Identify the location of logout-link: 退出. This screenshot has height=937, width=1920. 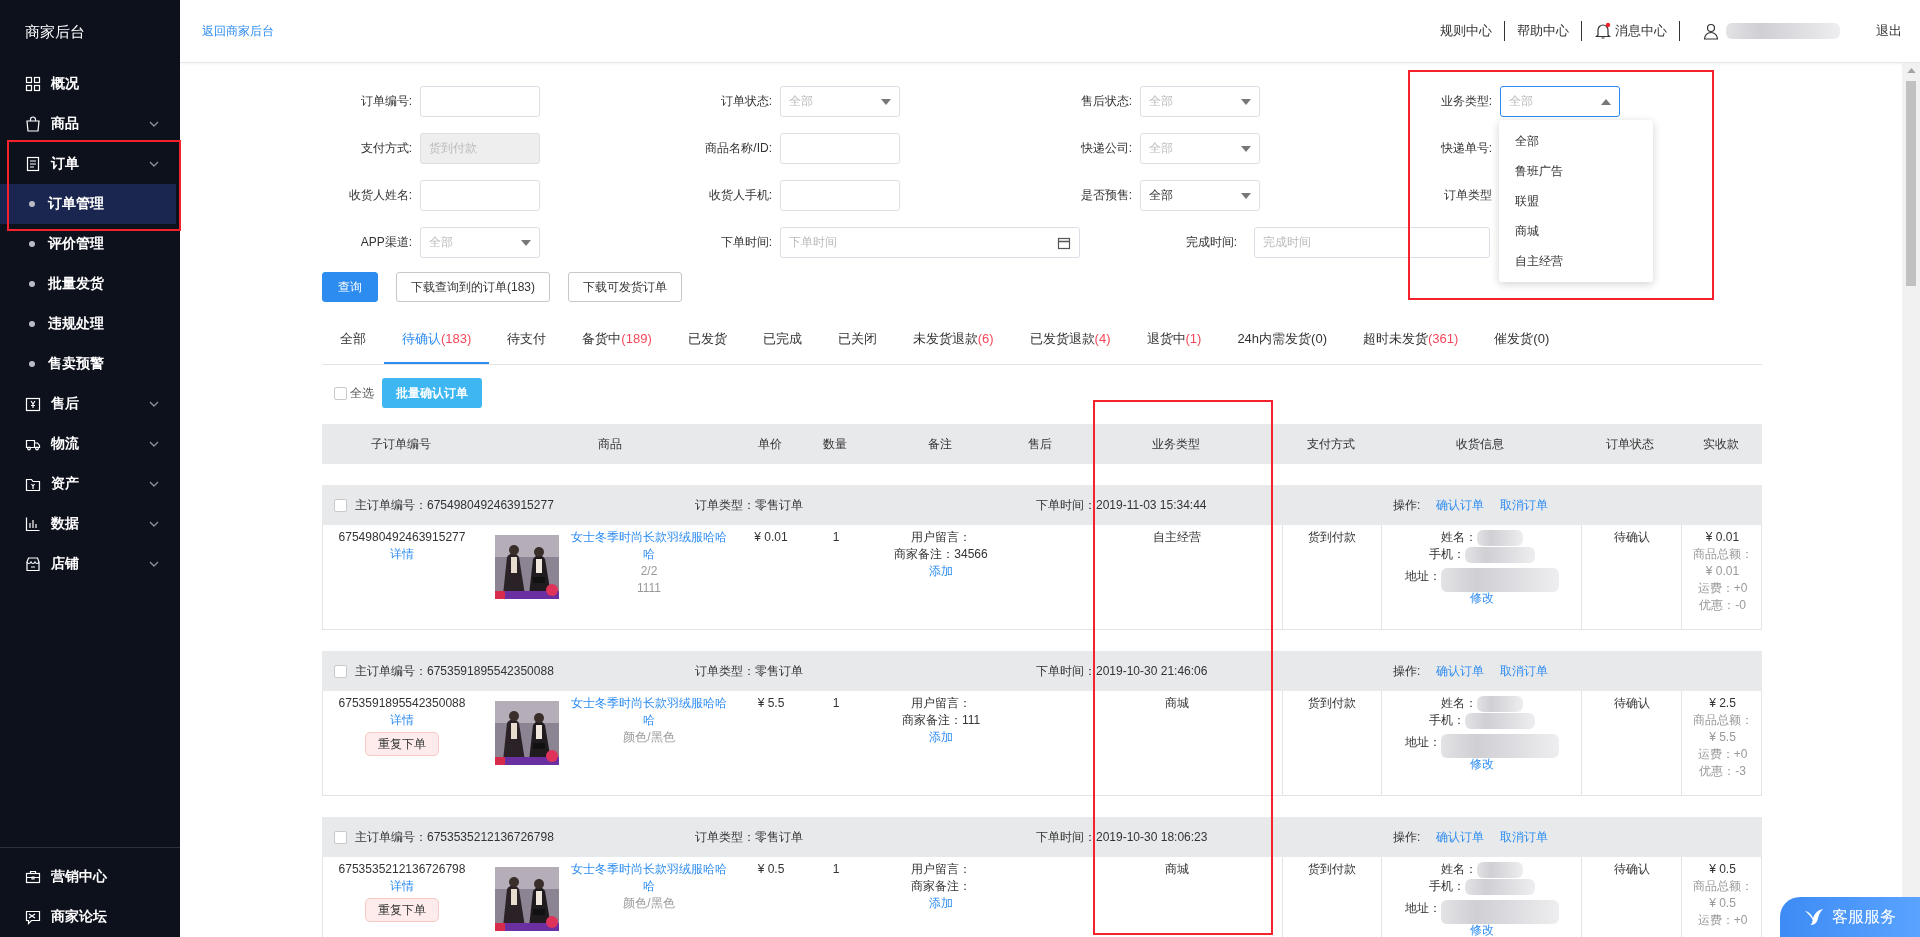
(1889, 31).